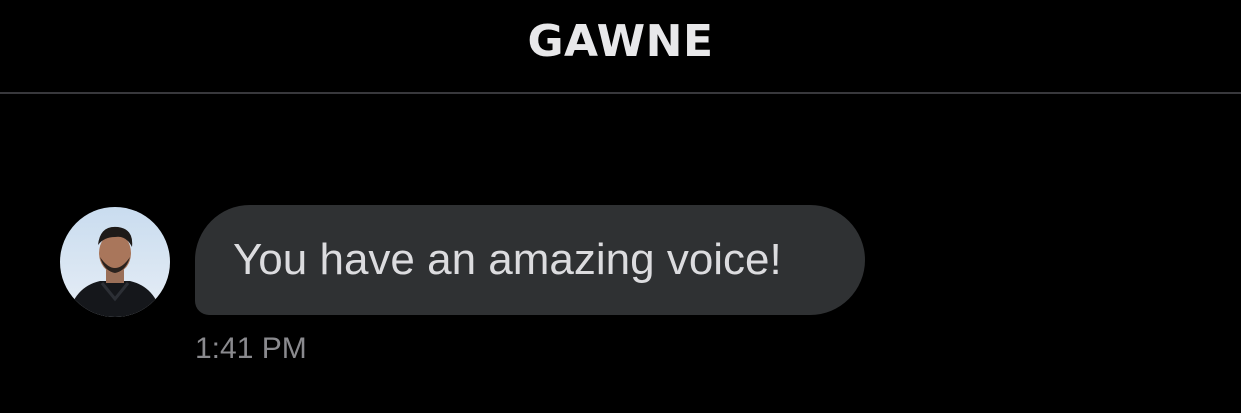 This screenshot has height=413, width=1241. What do you see at coordinates (251, 348) in the screenshot?
I see `message-timestamp: 1:41 PM` at bounding box center [251, 348].